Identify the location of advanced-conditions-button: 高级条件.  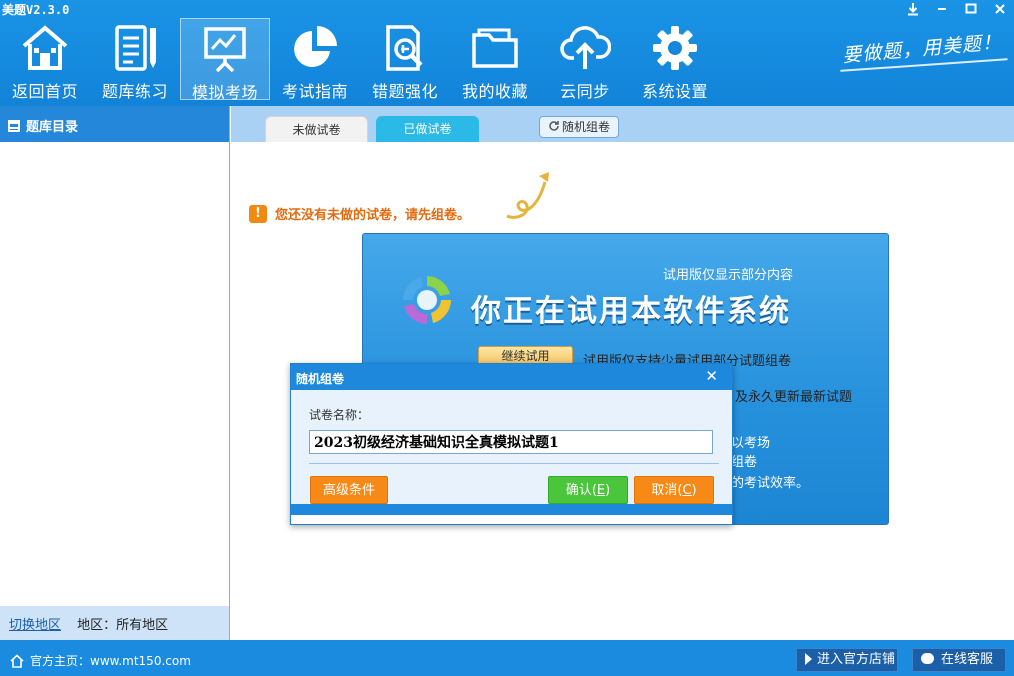
(349, 490).